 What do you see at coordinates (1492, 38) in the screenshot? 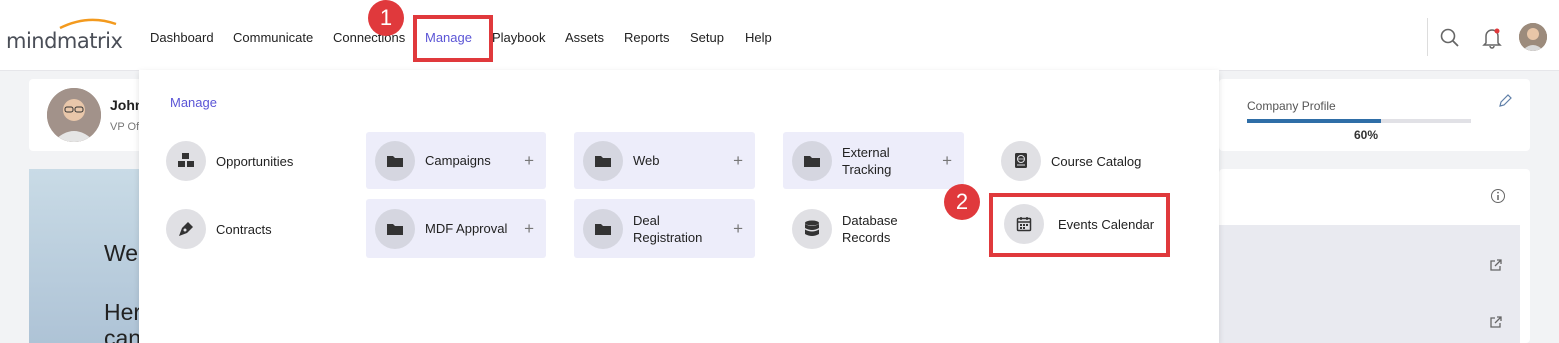
I see `notification-bell-icon` at bounding box center [1492, 38].